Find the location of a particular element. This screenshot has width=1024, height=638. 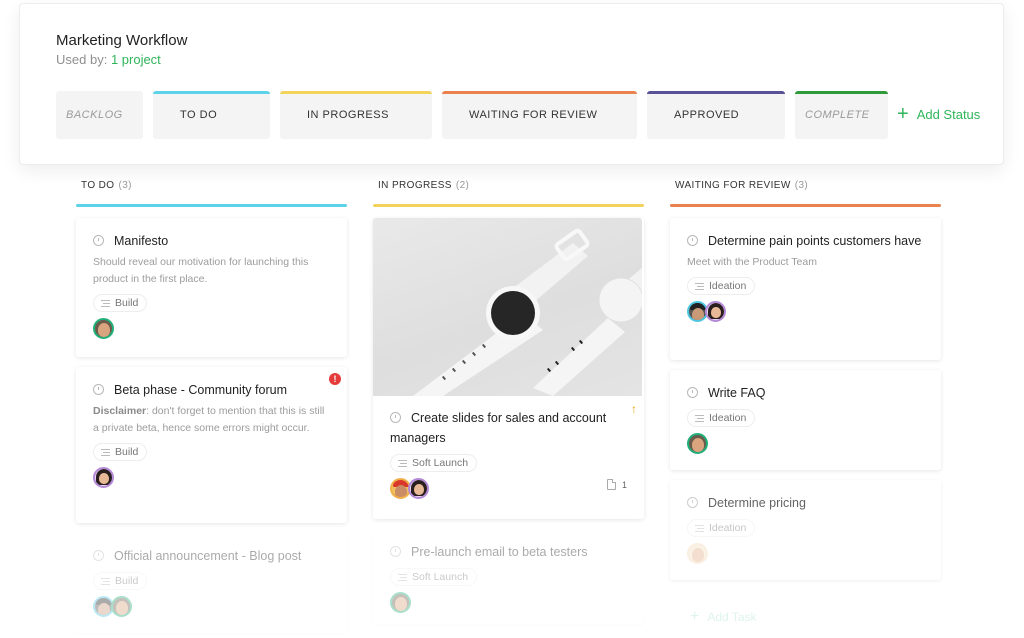

task-cover-image is located at coordinates (507, 307).